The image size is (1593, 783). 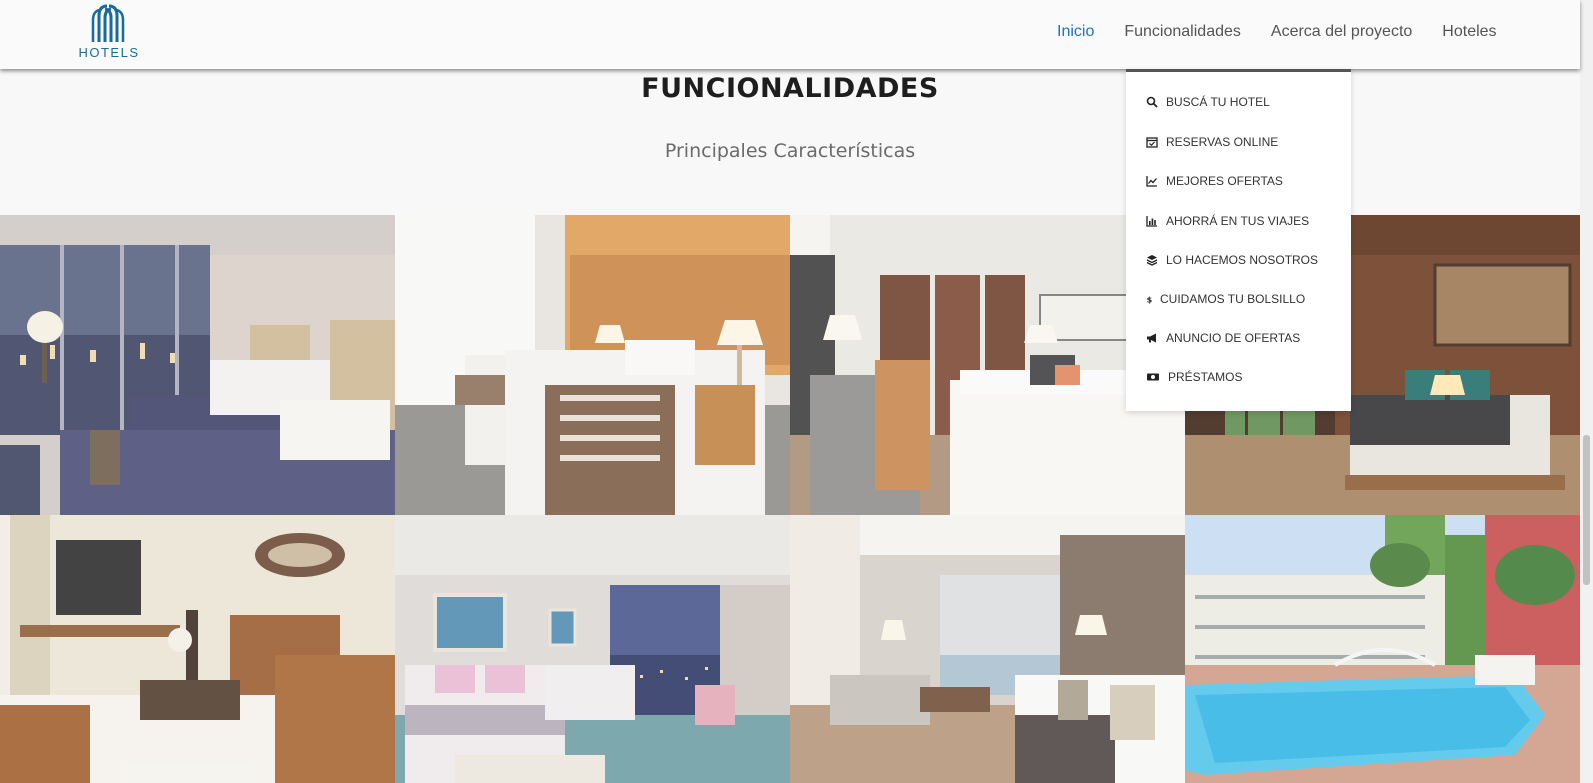 I want to click on dropdown-item-label: MEJORES OFERTAS, so click(x=1224, y=181).